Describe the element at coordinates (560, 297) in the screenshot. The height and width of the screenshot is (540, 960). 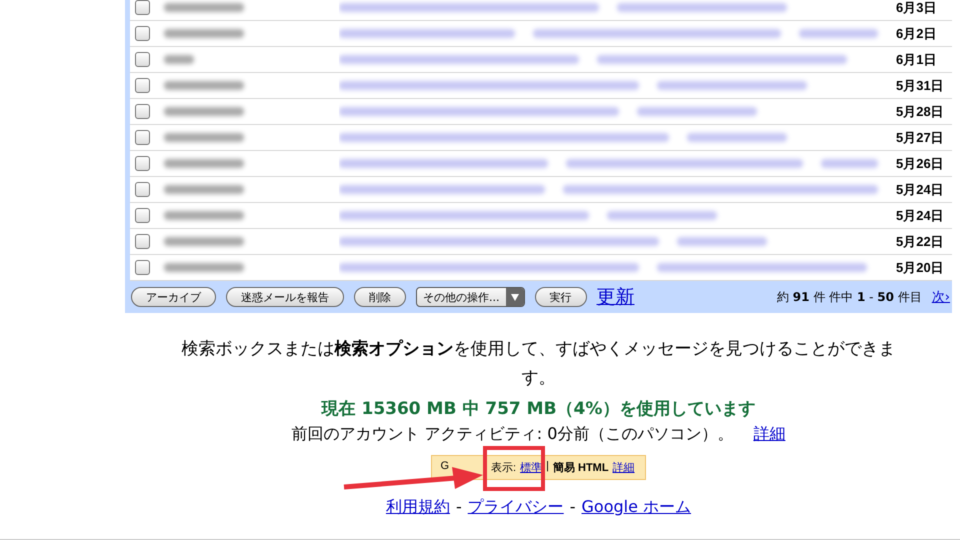
I see `go-button: 実行` at that location.